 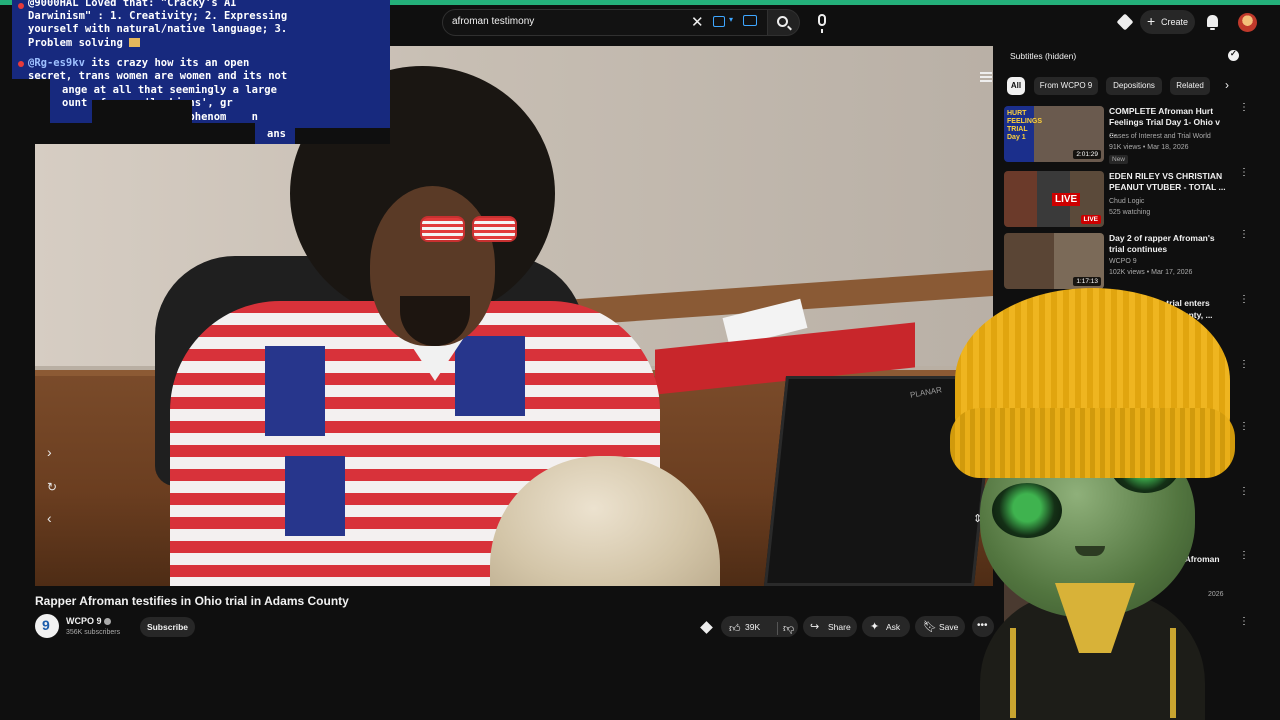 I want to click on rec-meta: 91K views • Mar 18, 2026, so click(x=1149, y=147).